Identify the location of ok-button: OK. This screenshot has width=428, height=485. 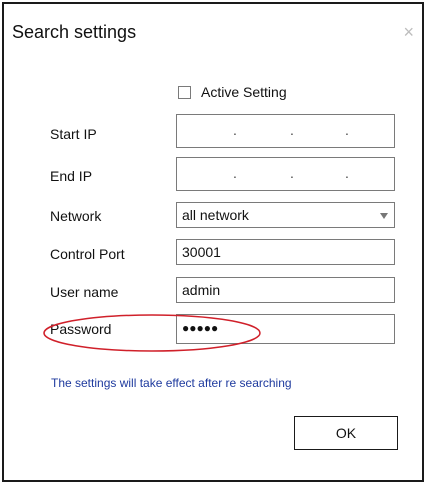
(346, 433).